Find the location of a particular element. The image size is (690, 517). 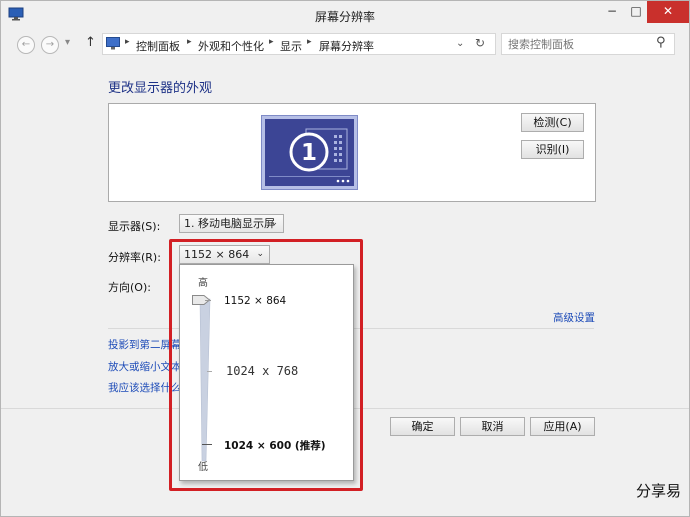

watermark-text: 分享易 is located at coordinates (659, 491).